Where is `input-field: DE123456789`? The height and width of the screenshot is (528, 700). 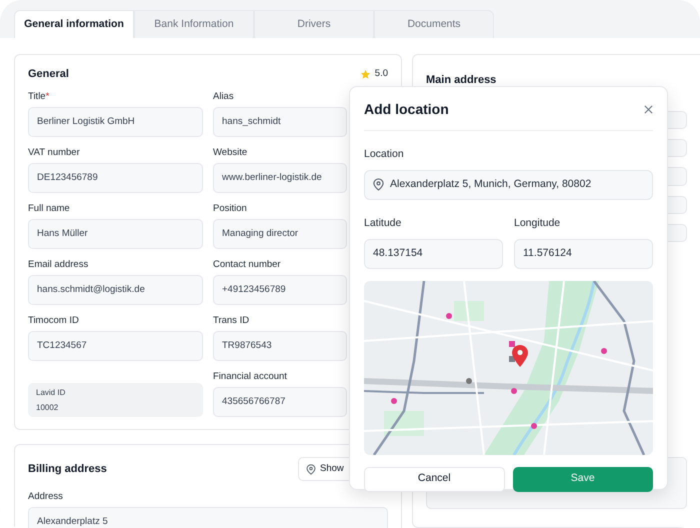
input-field: DE123456789 is located at coordinates (115, 178).